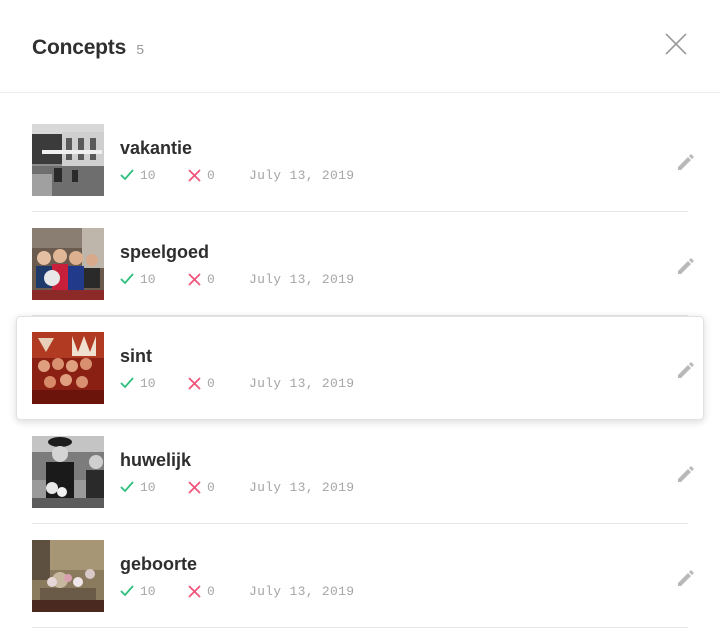 Image resolution: width=720 pixels, height=644 pixels. What do you see at coordinates (676, 44) in the screenshot?
I see `close-icon` at bounding box center [676, 44].